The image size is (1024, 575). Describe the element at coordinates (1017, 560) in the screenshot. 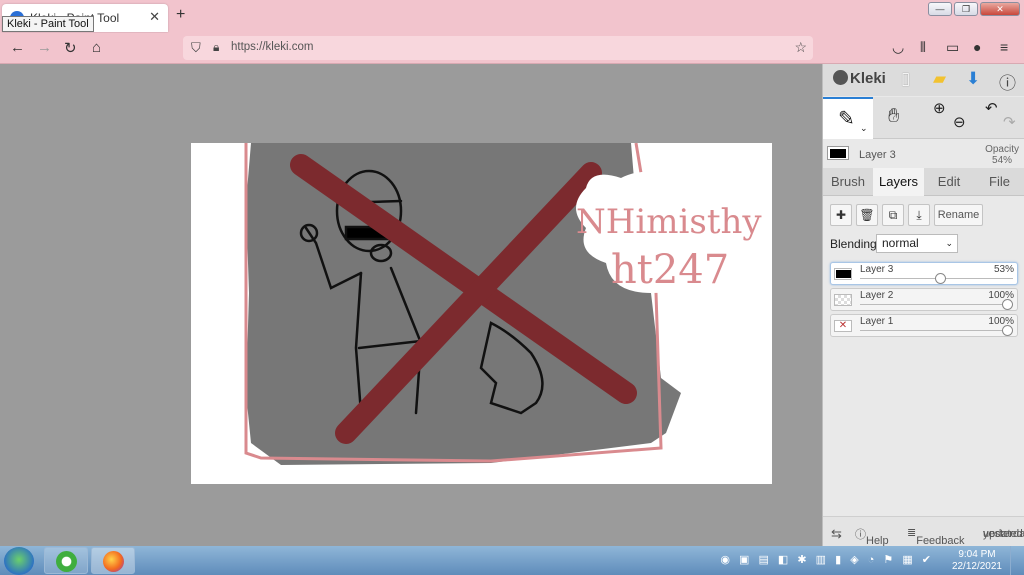

I see `show-desktop-button` at that location.